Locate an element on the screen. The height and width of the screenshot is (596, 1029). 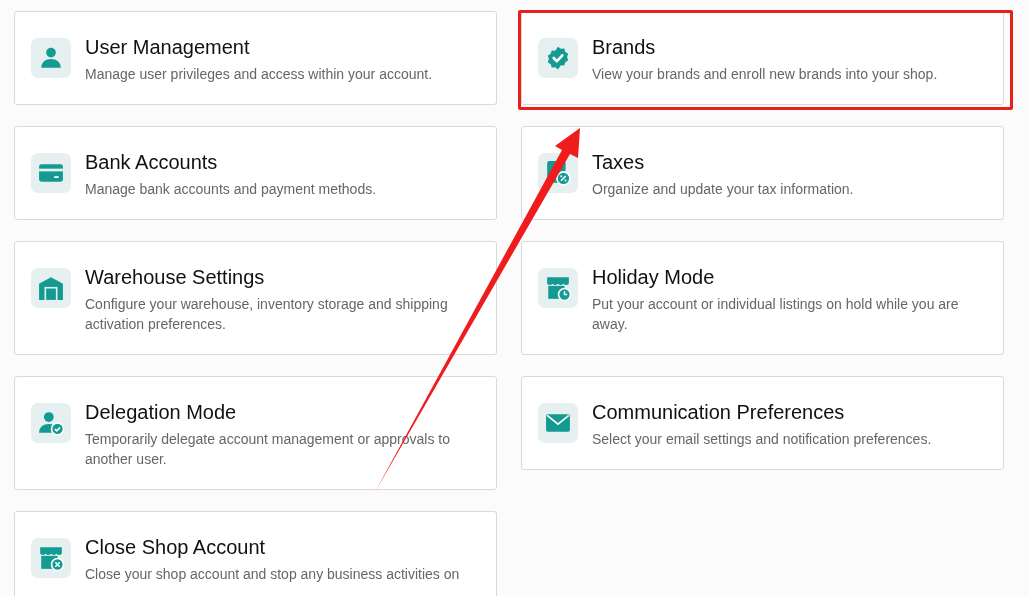
settings-card: Taxes Organize and update your tax information. is located at coordinates (762, 173).